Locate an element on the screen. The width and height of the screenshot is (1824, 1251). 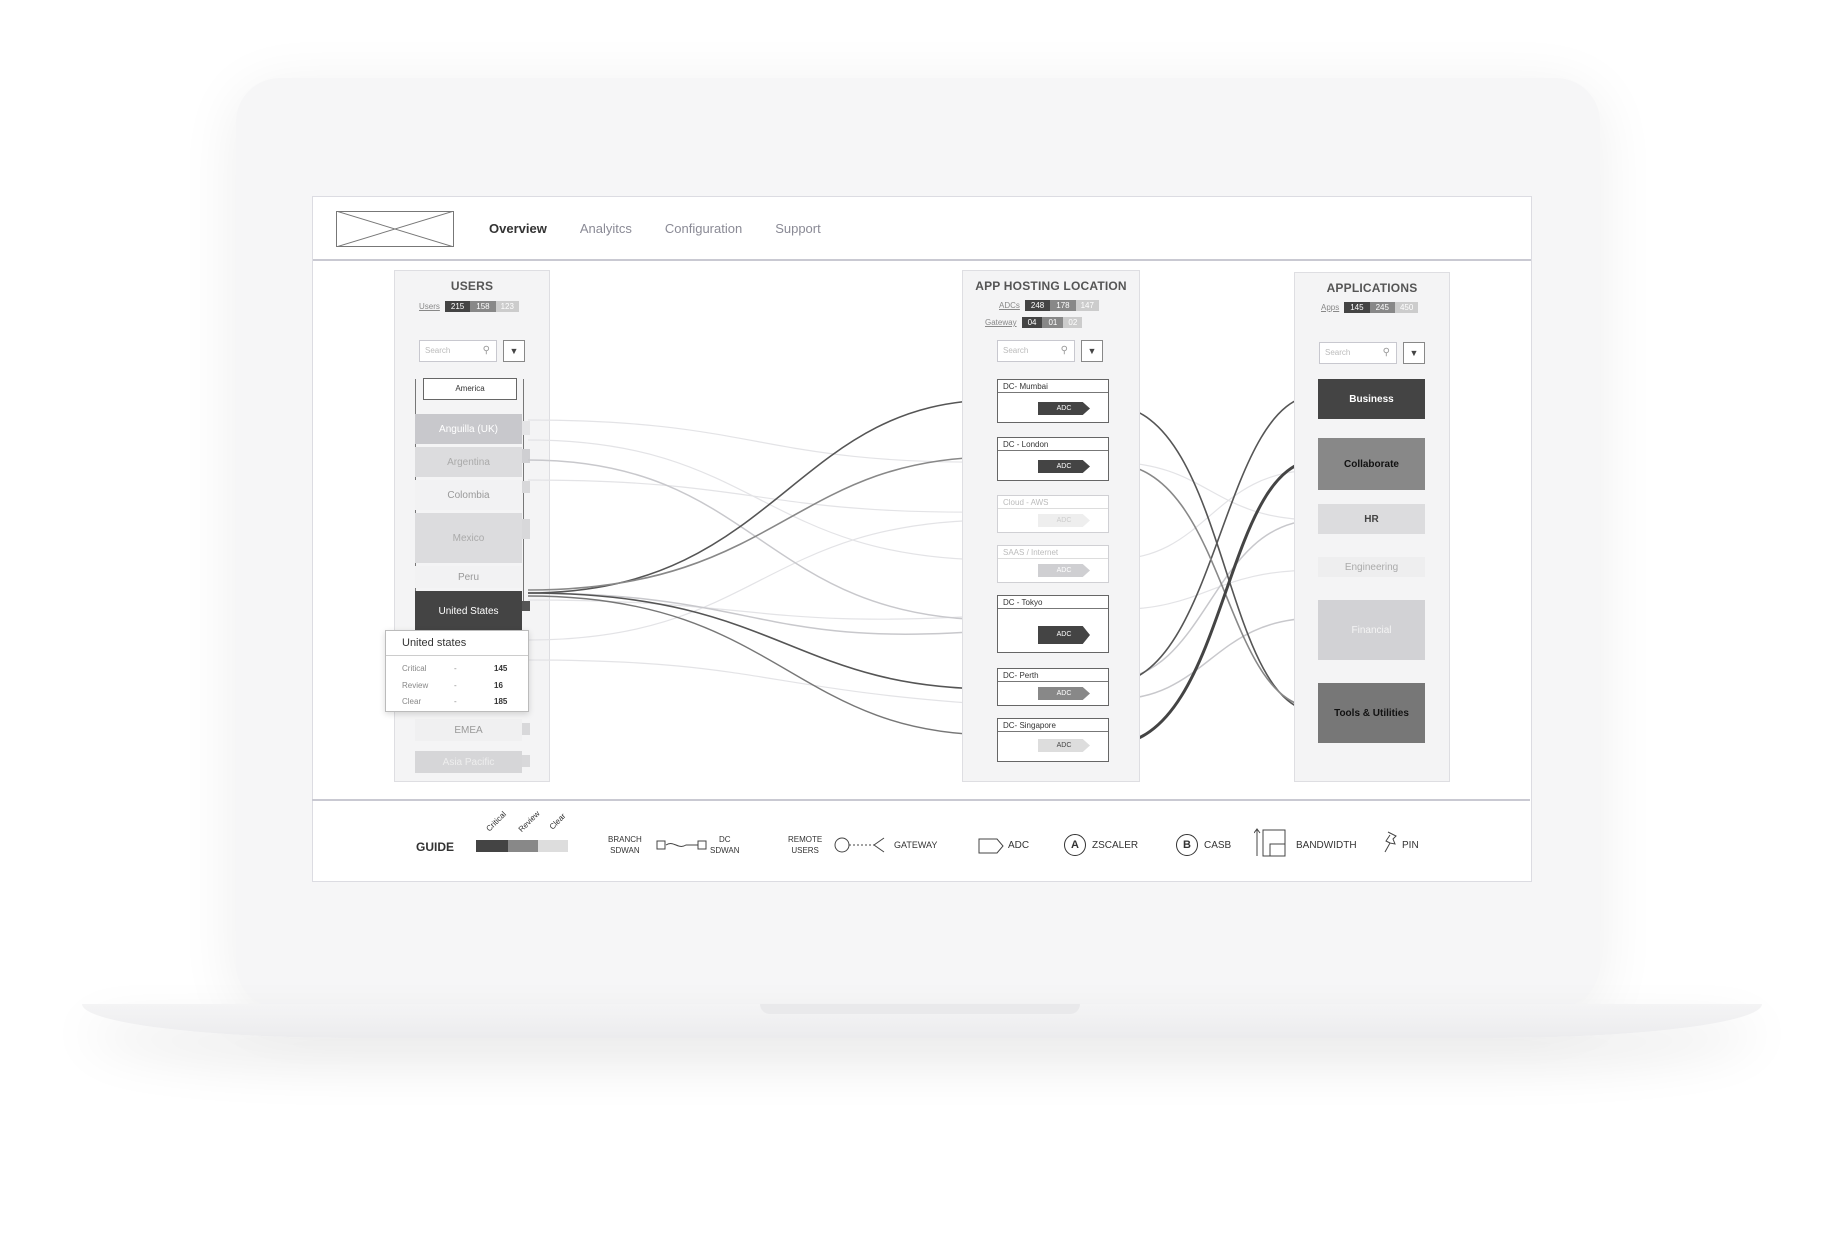
gateway-count-review: 01 is located at coordinates (1053, 322).